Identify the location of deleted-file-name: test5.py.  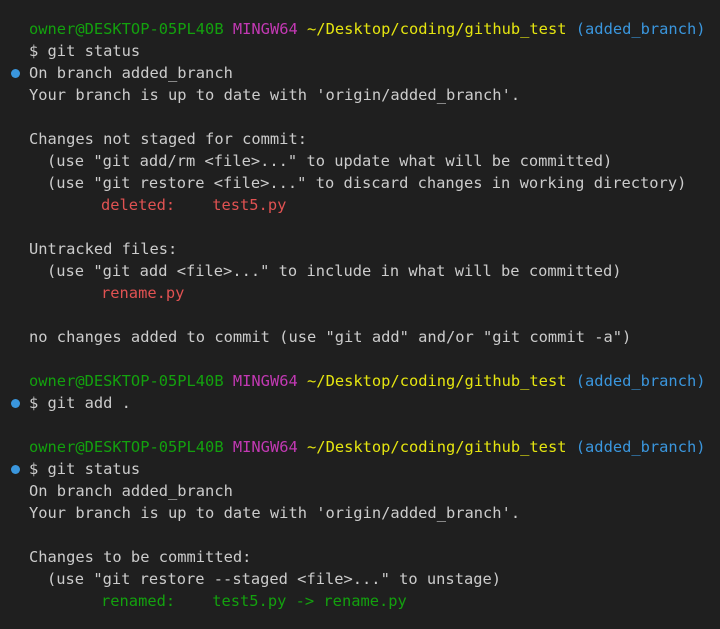
(249, 205).